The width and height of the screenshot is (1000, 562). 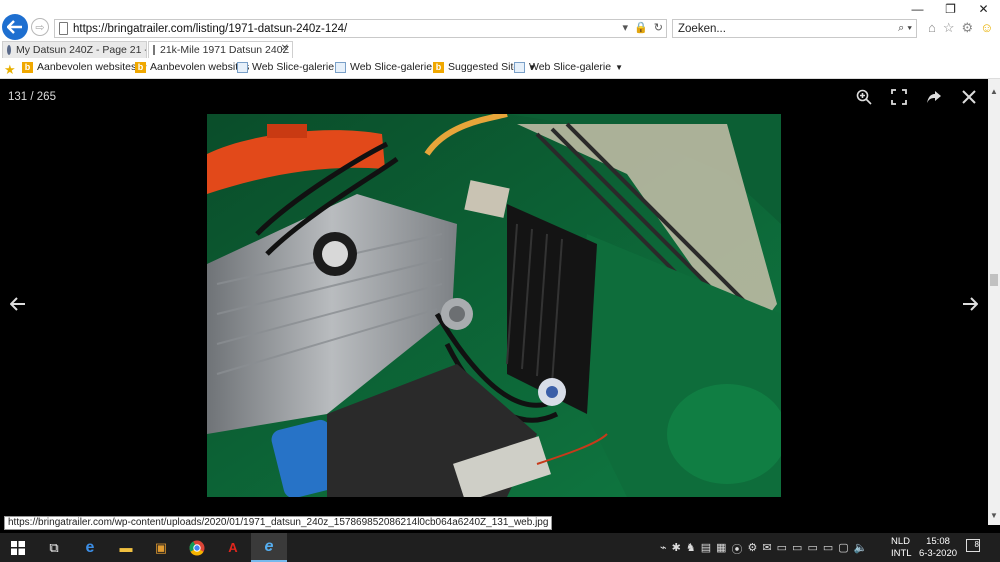 I want to click on forward-button: ⇨, so click(x=40, y=27).